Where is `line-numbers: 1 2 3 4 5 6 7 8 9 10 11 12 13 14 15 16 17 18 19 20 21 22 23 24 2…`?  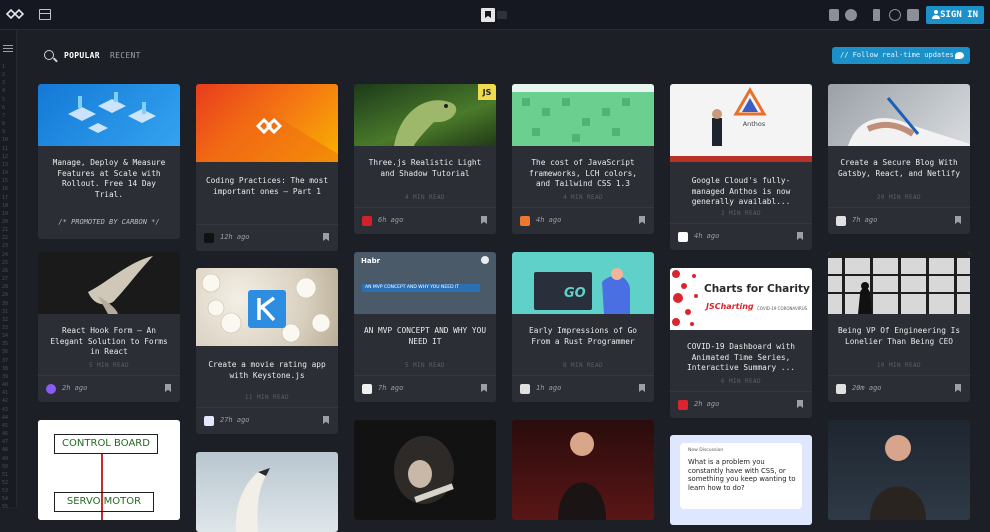 line-numbers: 1 2 3 4 5 6 7 8 9 10 11 12 13 14 15 16 17 18 19 20 21 22 23 24 2… is located at coordinates (9, 287).